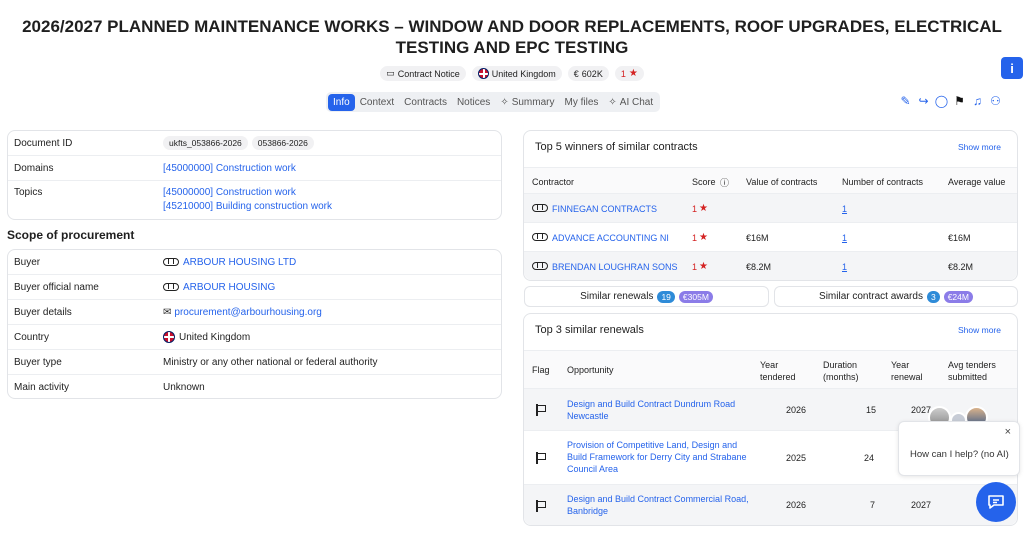  Describe the element at coordinates (770, 265) in the screenshot. I see `table-row: BRENDAN LOUGHRAN SONS 1 ★ €8.2M 1 €8.2M` at that location.